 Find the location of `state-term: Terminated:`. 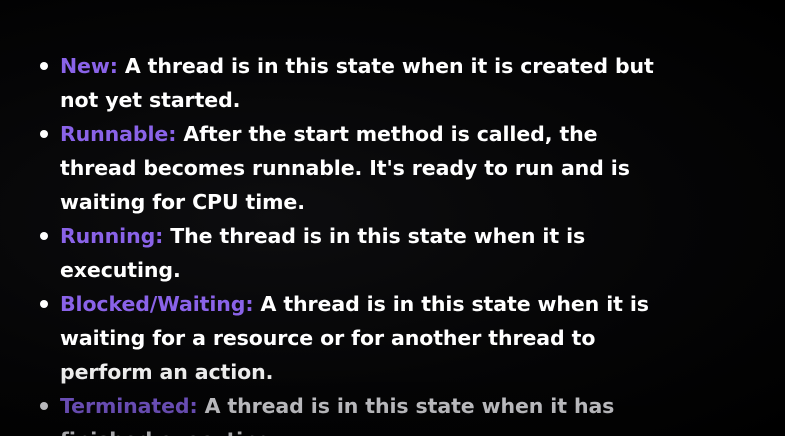

state-term: Terminated: is located at coordinates (129, 406).